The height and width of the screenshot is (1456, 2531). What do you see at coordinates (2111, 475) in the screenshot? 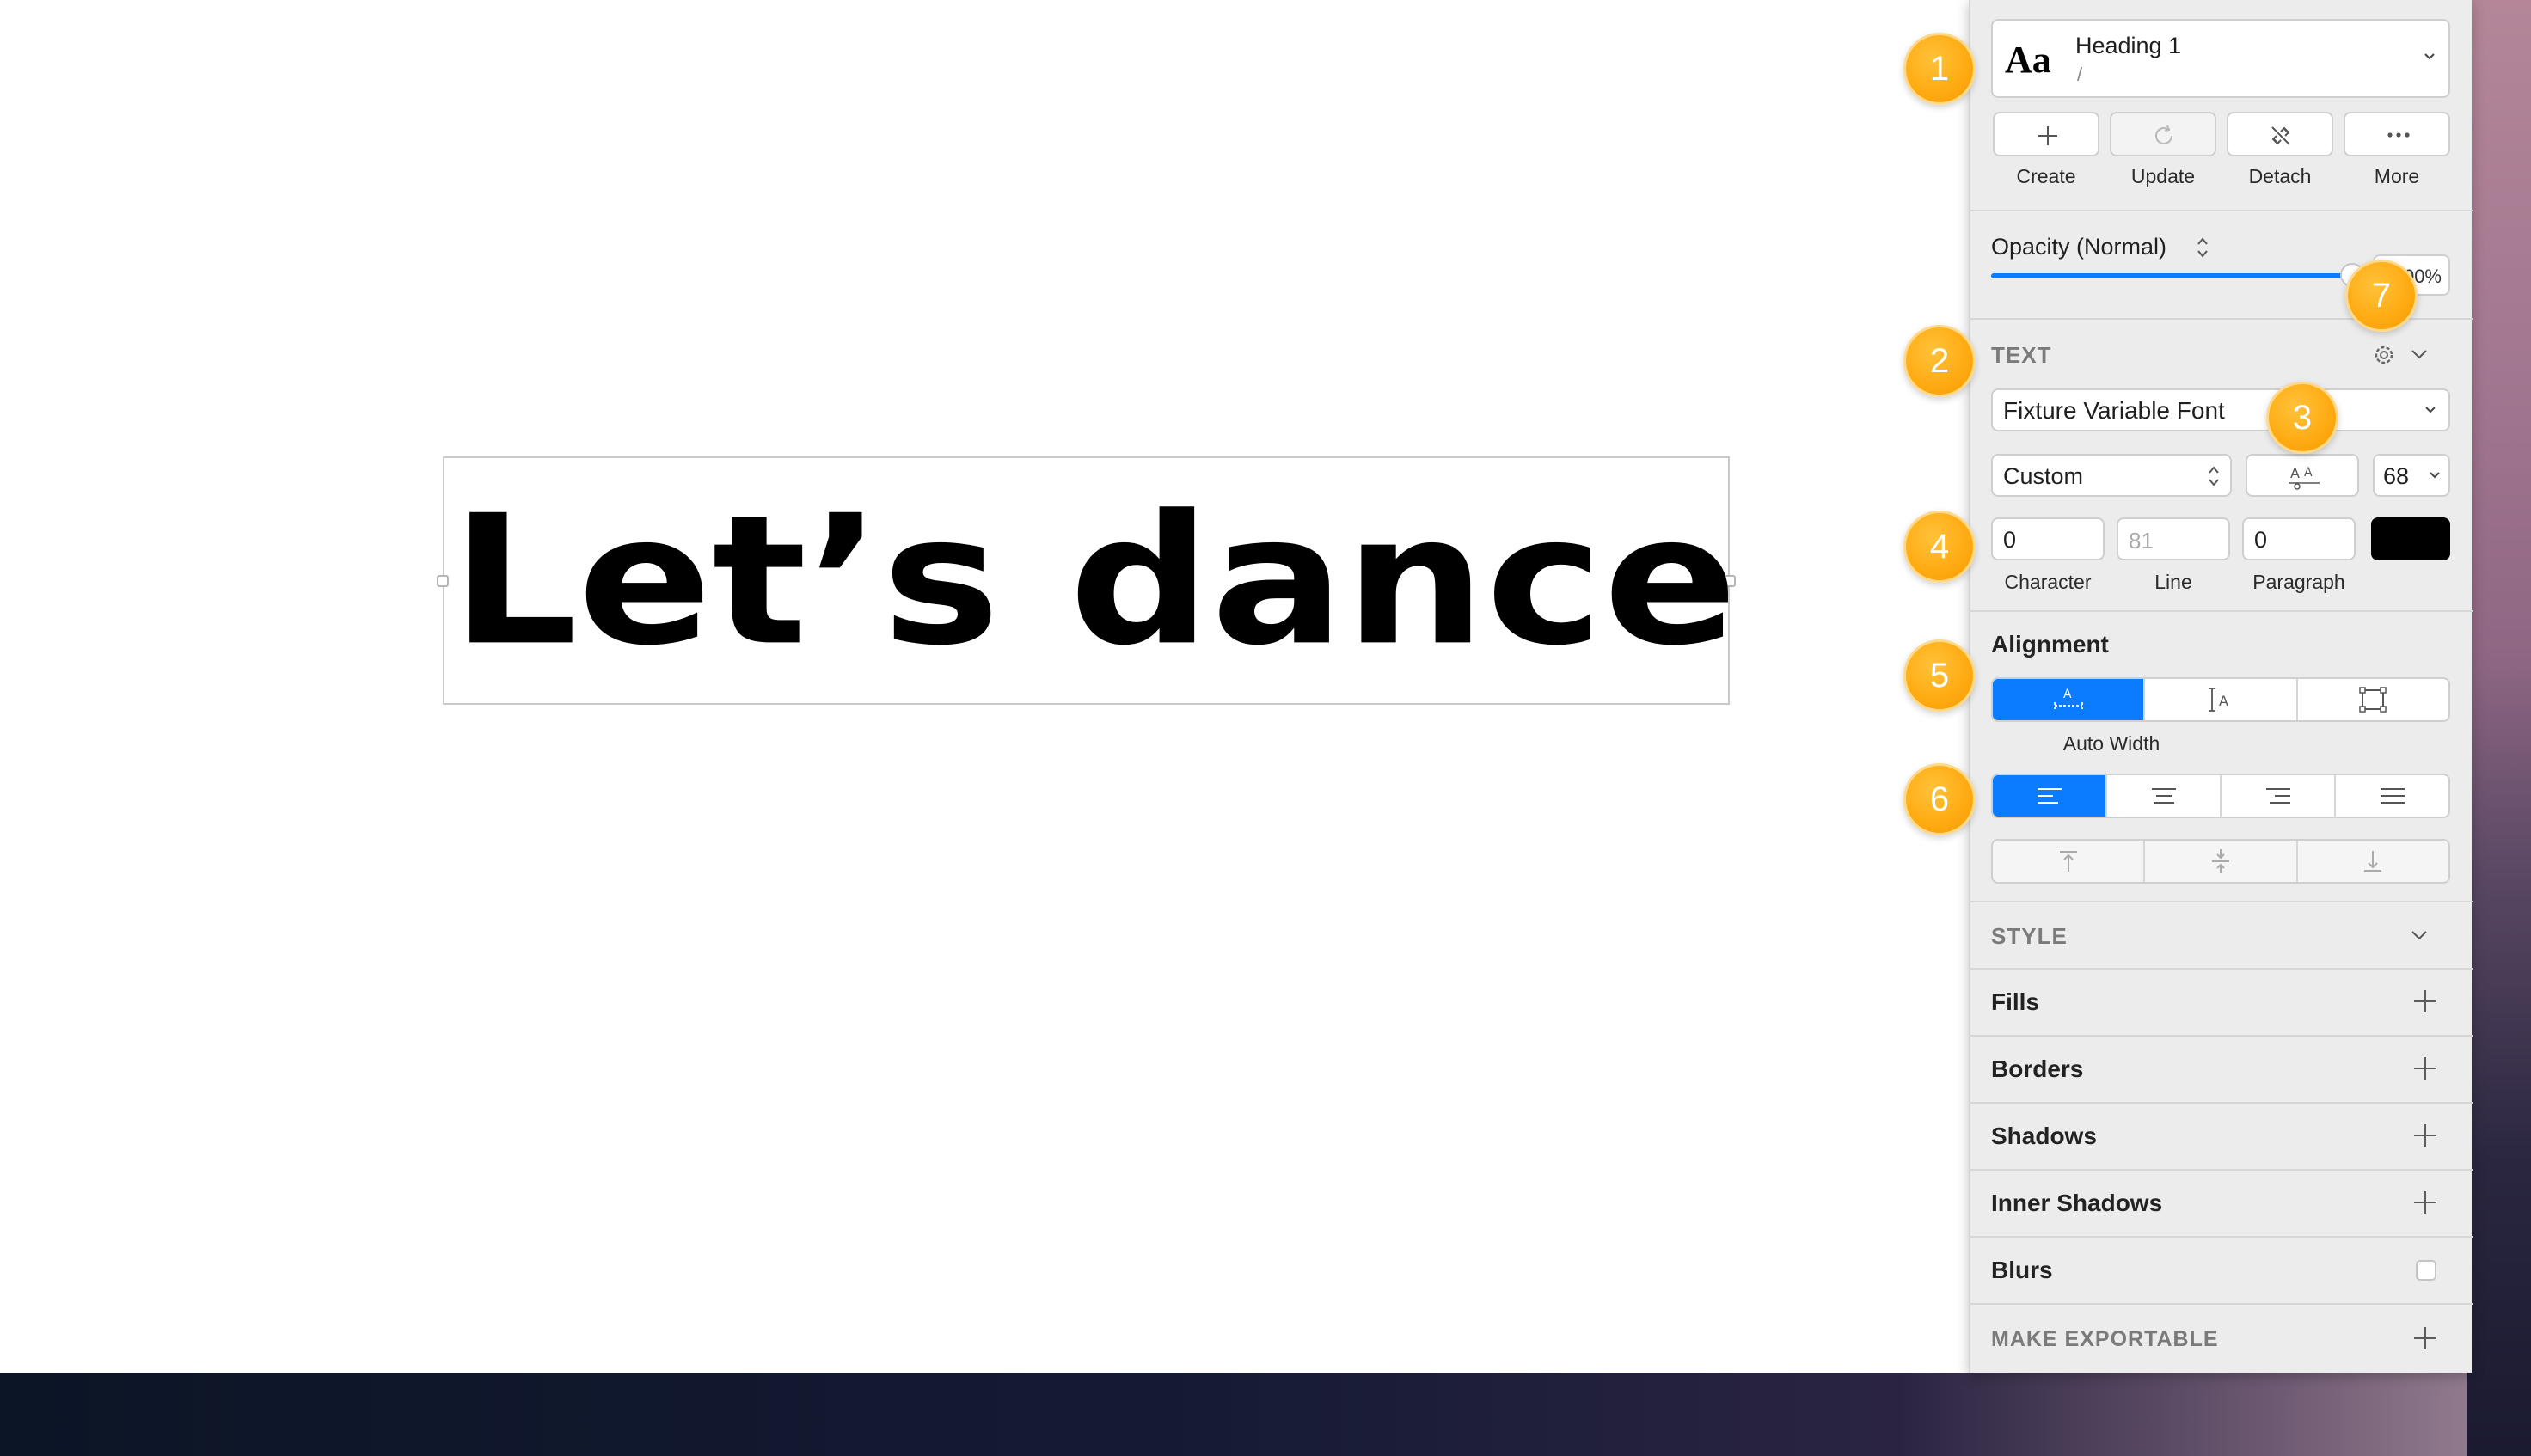
I see `font-weight-select: Custom` at bounding box center [2111, 475].